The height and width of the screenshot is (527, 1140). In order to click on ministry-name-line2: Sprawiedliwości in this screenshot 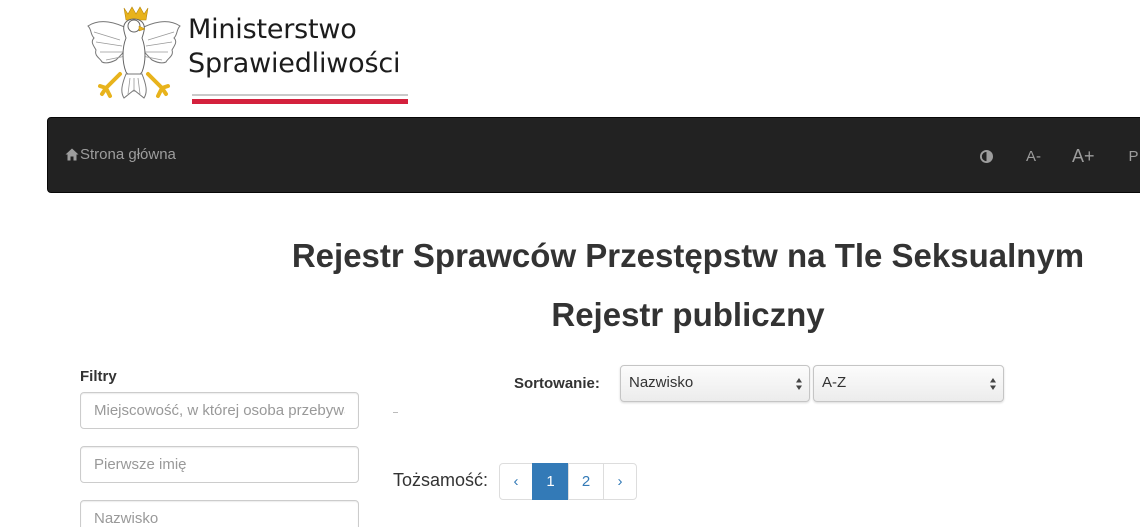, I will do `click(294, 63)`.